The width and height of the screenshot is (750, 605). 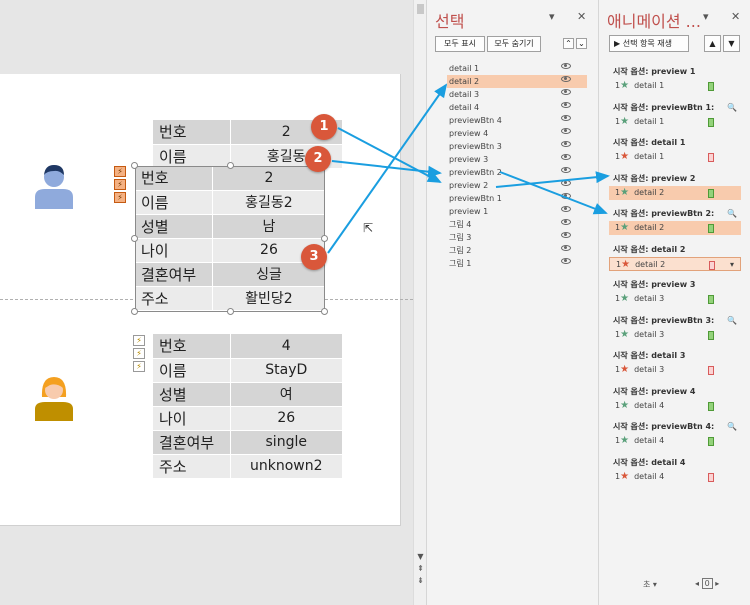 What do you see at coordinates (318, 159) in the screenshot?
I see `step-badge-2: 2` at bounding box center [318, 159].